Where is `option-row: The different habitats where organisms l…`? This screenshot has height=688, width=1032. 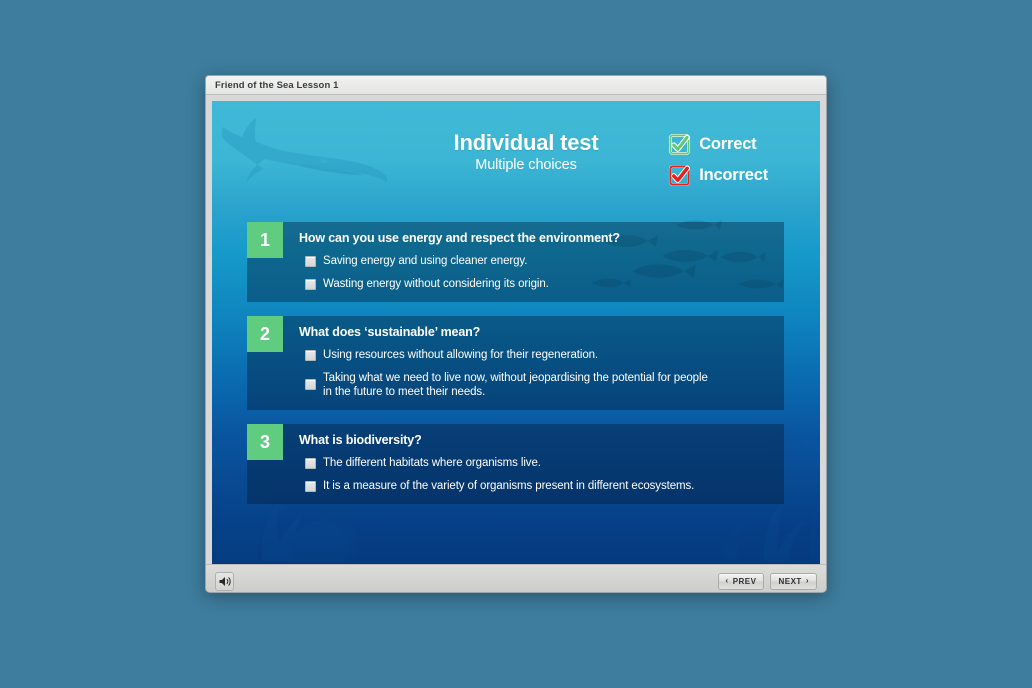 option-row: The different habitats where organisms l… is located at coordinates (538, 463).